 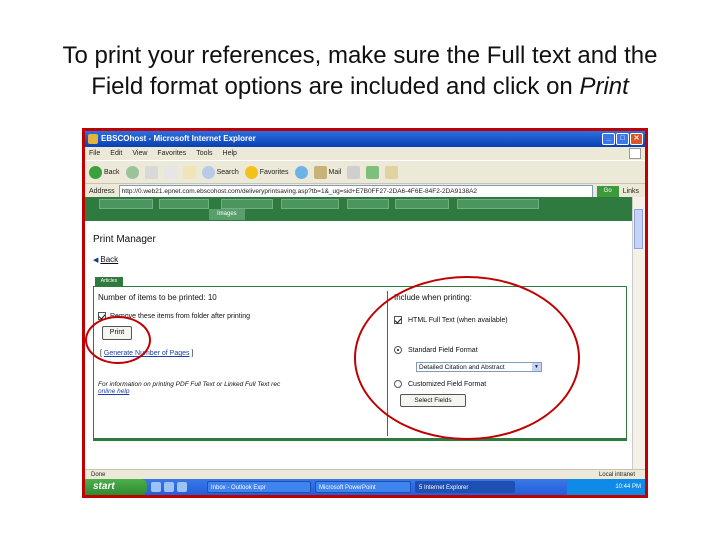 I want to click on forward-button, so click(x=132, y=172).